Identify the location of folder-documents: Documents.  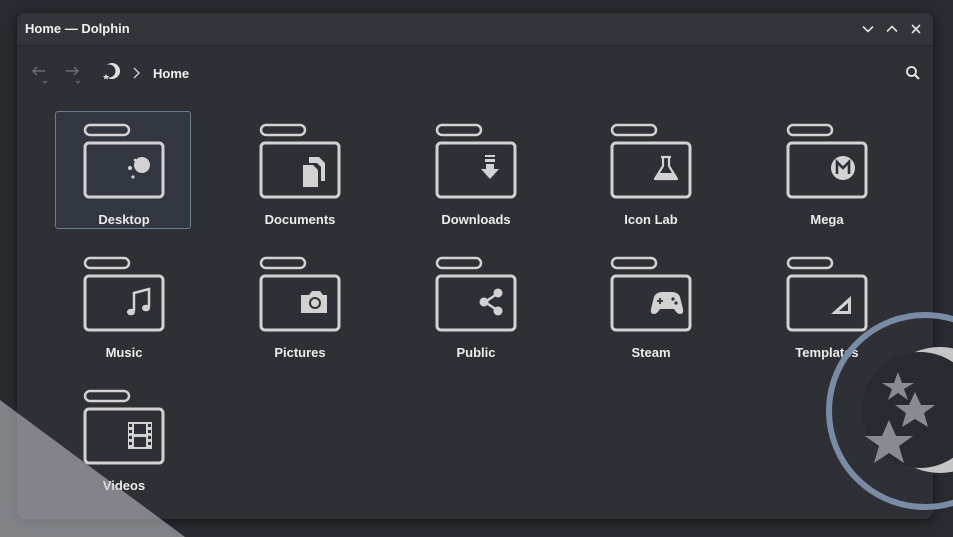
(299, 170).